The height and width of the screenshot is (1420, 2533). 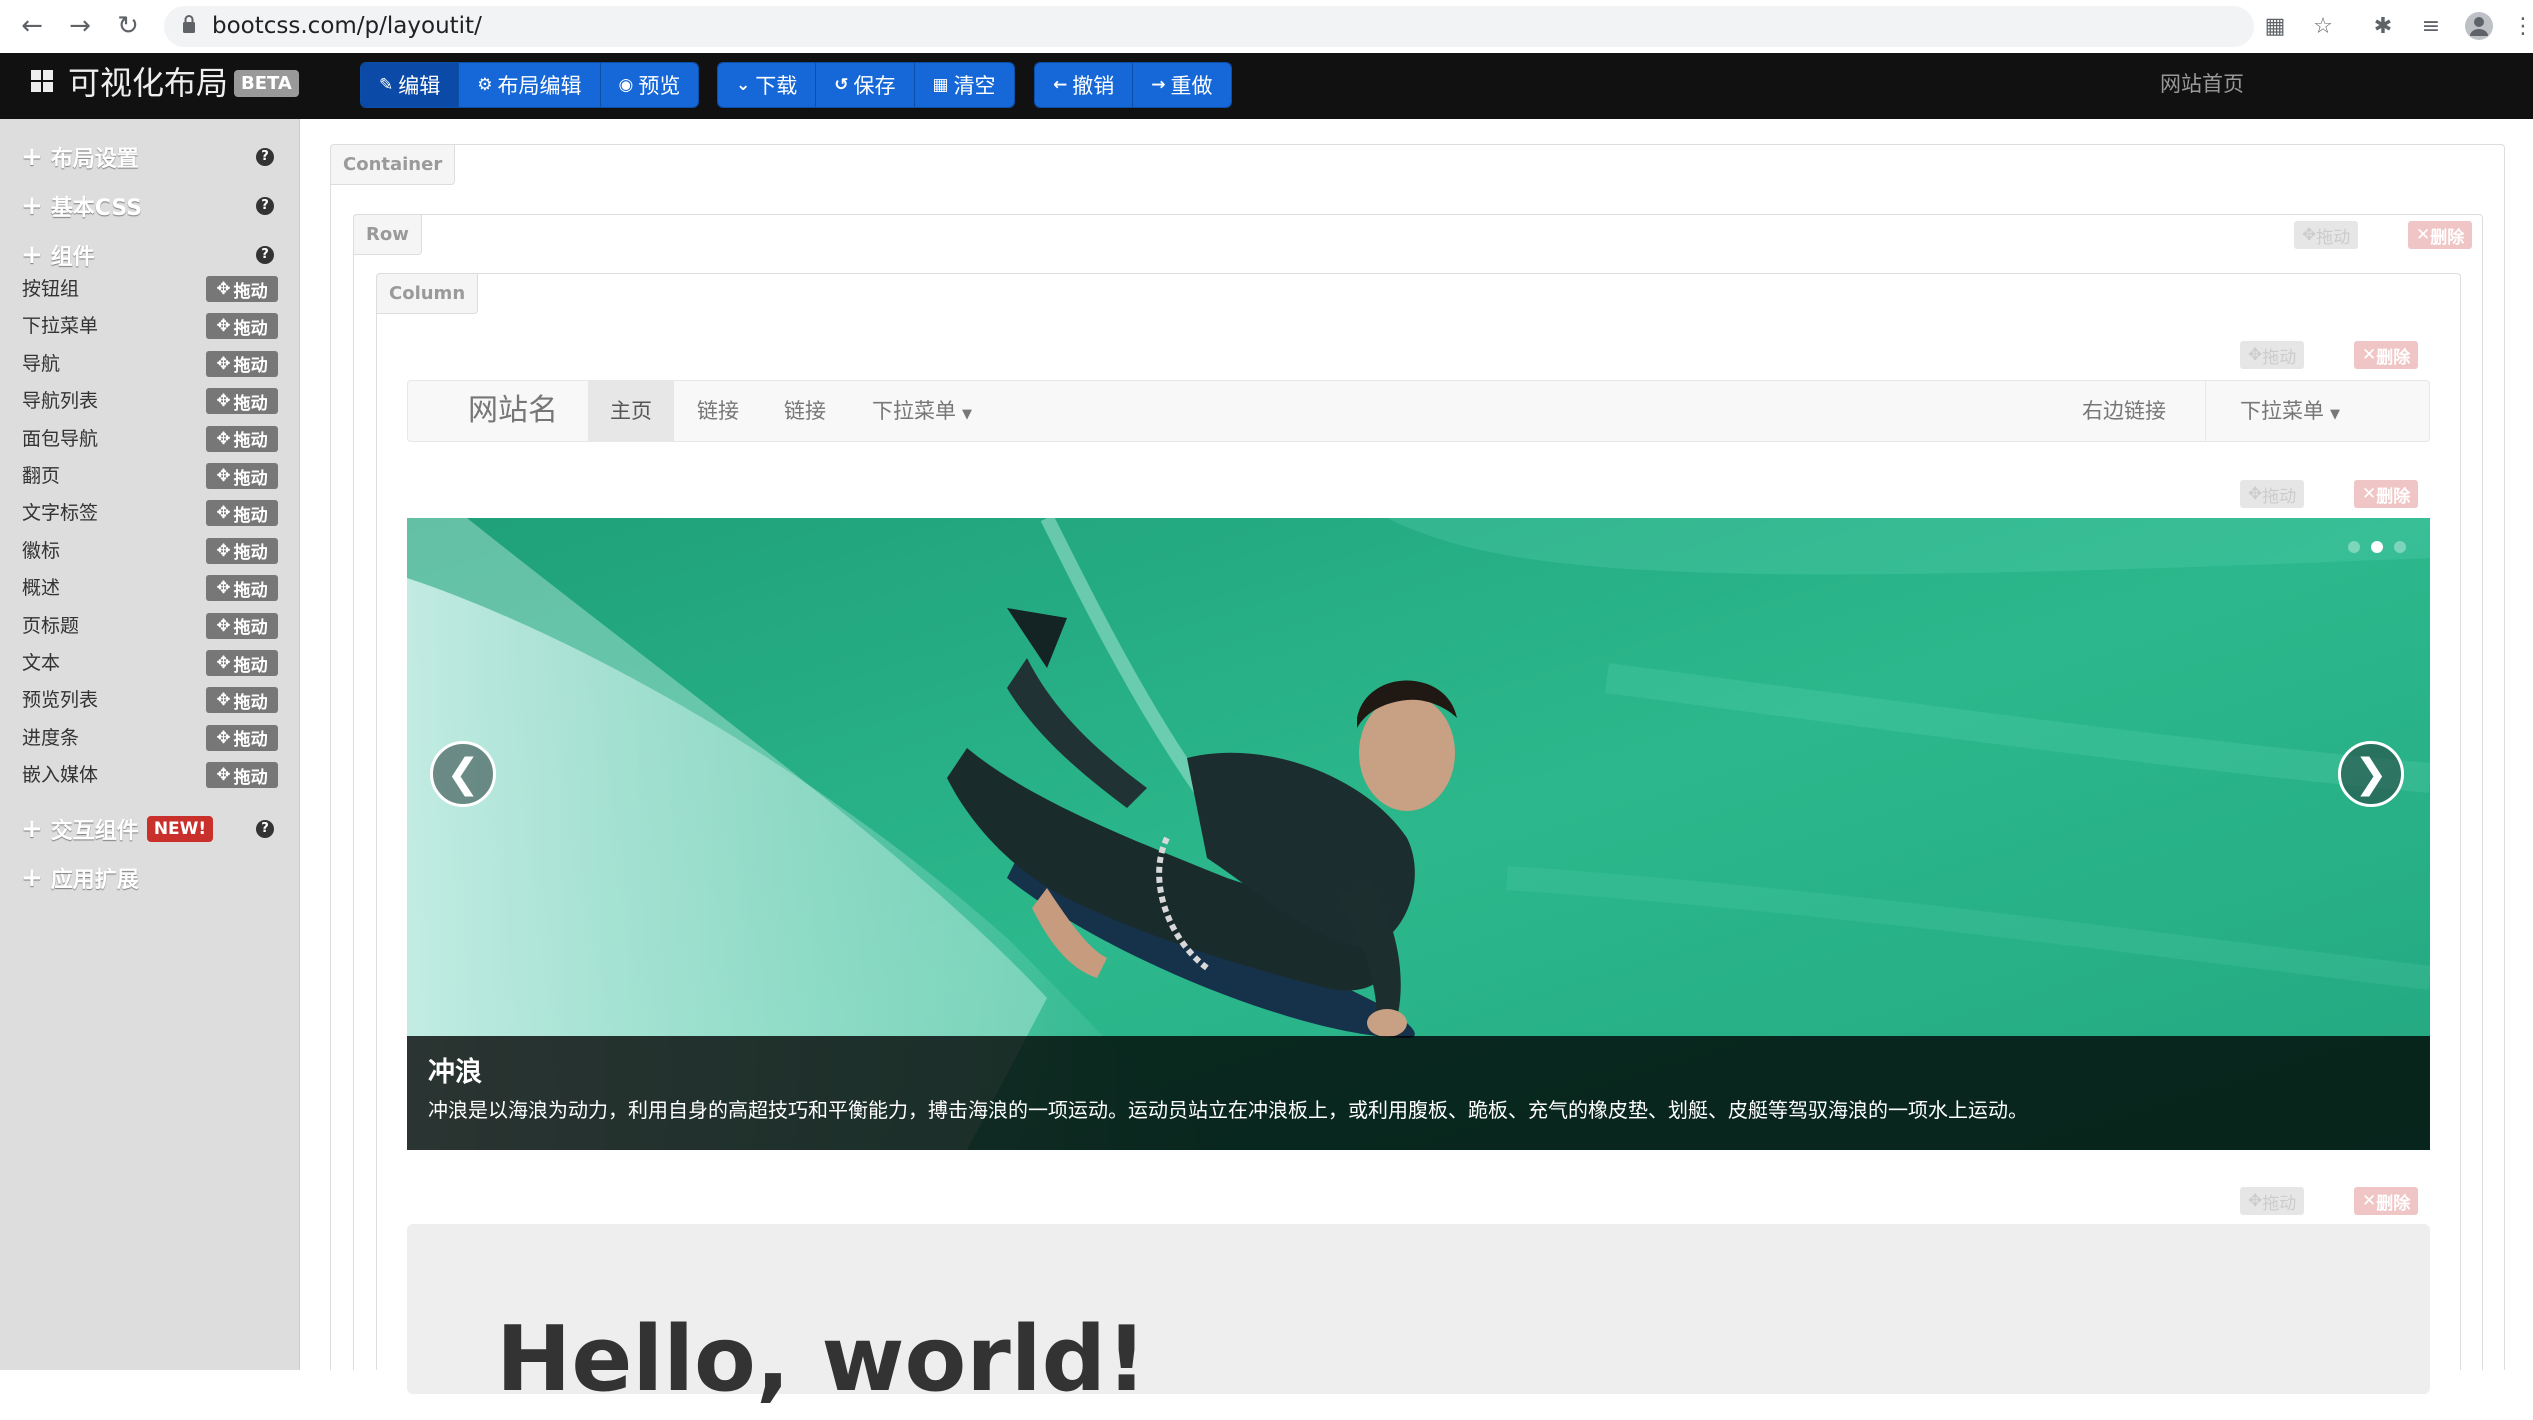 What do you see at coordinates (41, 364) in the screenshot?
I see `component-item-label: 导航` at bounding box center [41, 364].